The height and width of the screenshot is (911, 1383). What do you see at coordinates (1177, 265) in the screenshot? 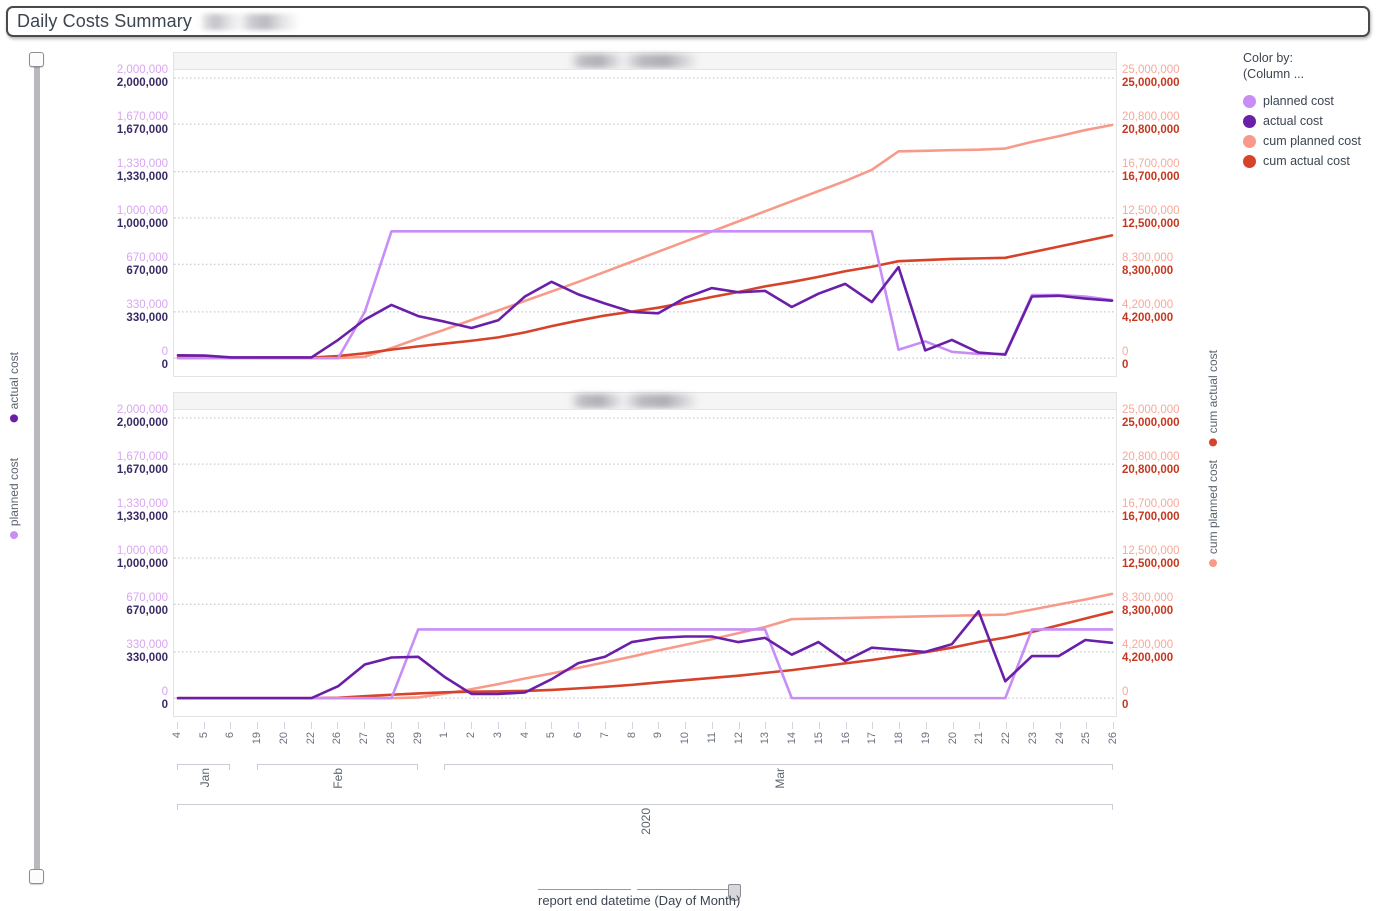
I see `y-tick-right: 8,300,000 8,300,000` at bounding box center [1177, 265].